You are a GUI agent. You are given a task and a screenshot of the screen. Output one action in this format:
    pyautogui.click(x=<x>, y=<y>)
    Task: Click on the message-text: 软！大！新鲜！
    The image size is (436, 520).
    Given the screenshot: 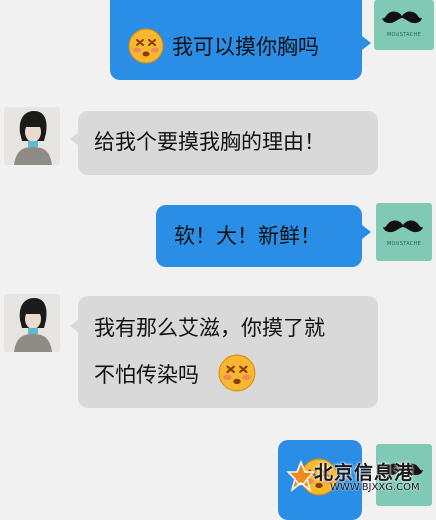 What is the action you would take?
    pyautogui.click(x=247, y=236)
    